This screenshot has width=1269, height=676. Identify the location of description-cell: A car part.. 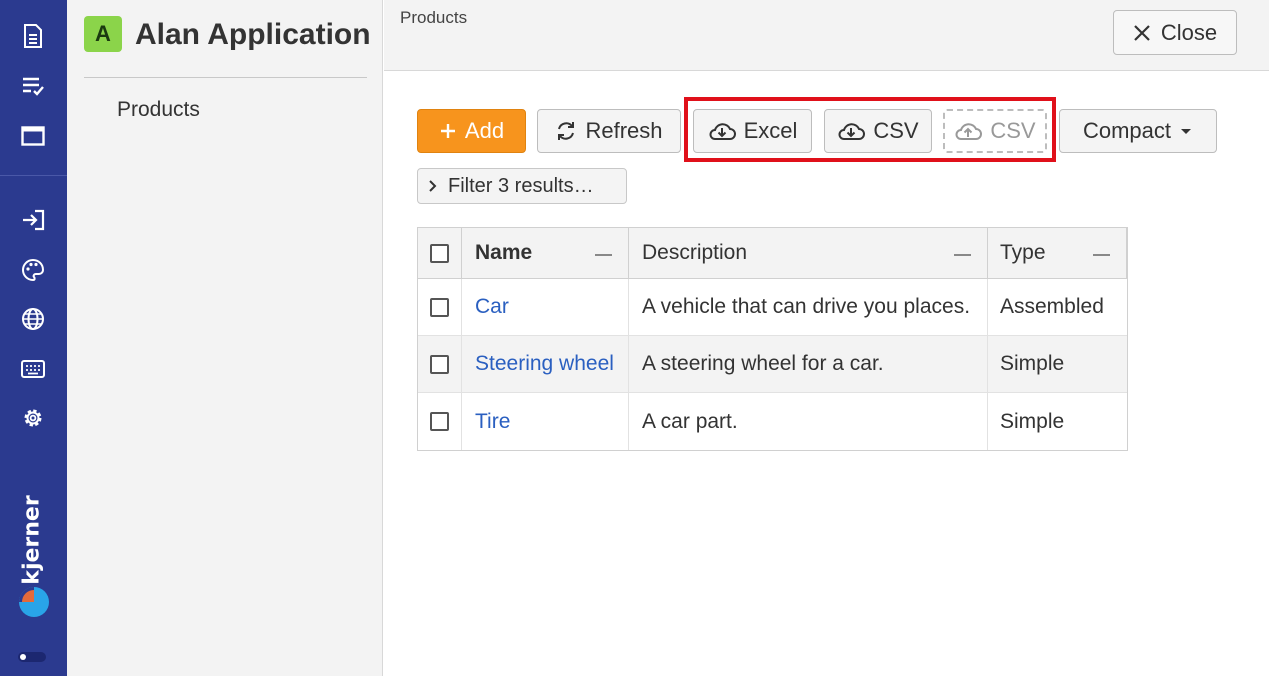
(808, 421).